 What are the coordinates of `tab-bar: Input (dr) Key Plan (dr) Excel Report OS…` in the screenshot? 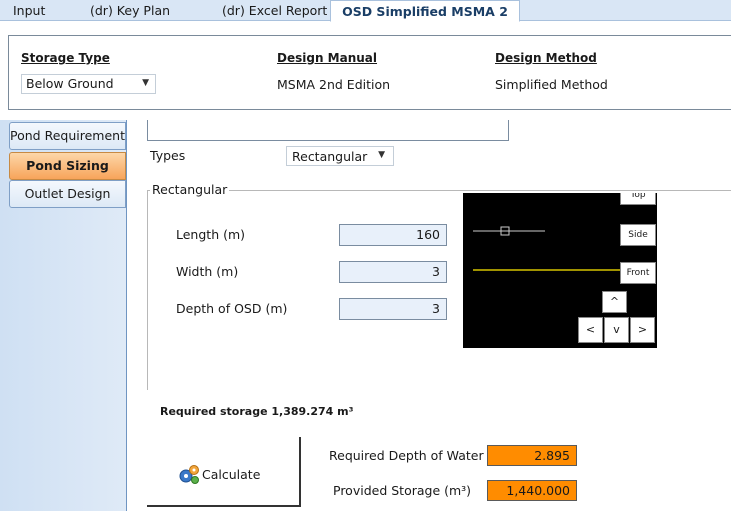 It's located at (365, 11).